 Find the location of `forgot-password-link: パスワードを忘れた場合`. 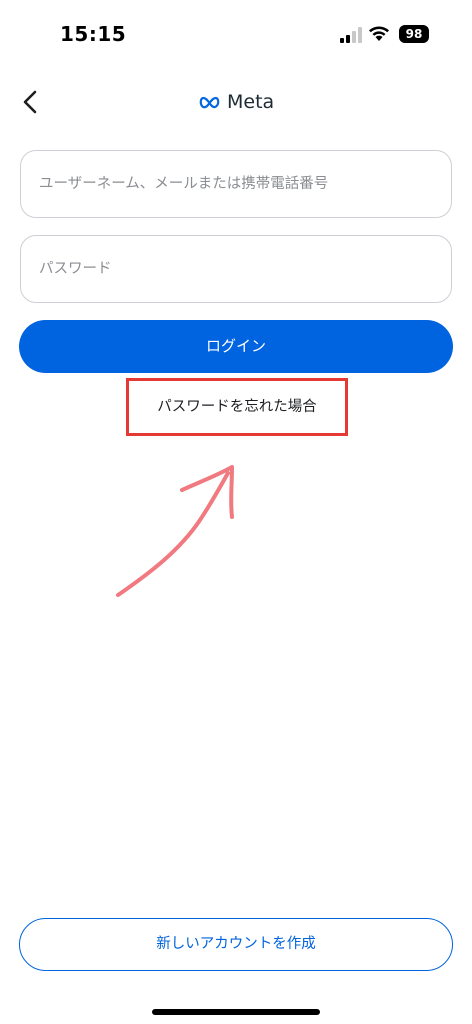

forgot-password-link: パスワードを忘れた場合 is located at coordinates (237, 407).